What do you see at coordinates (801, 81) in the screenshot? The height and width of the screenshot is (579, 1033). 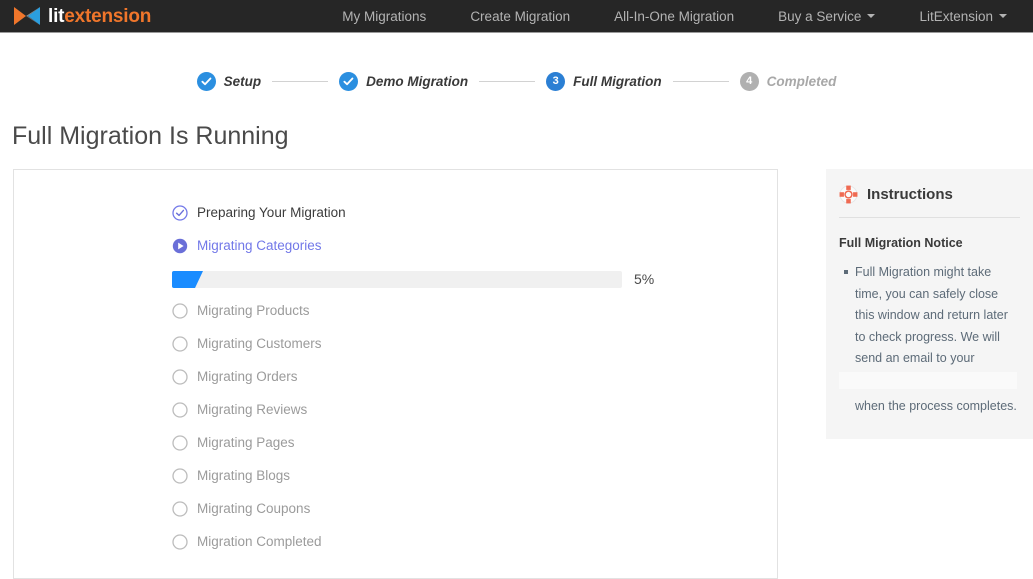 I see `step-label: Completed` at bounding box center [801, 81].